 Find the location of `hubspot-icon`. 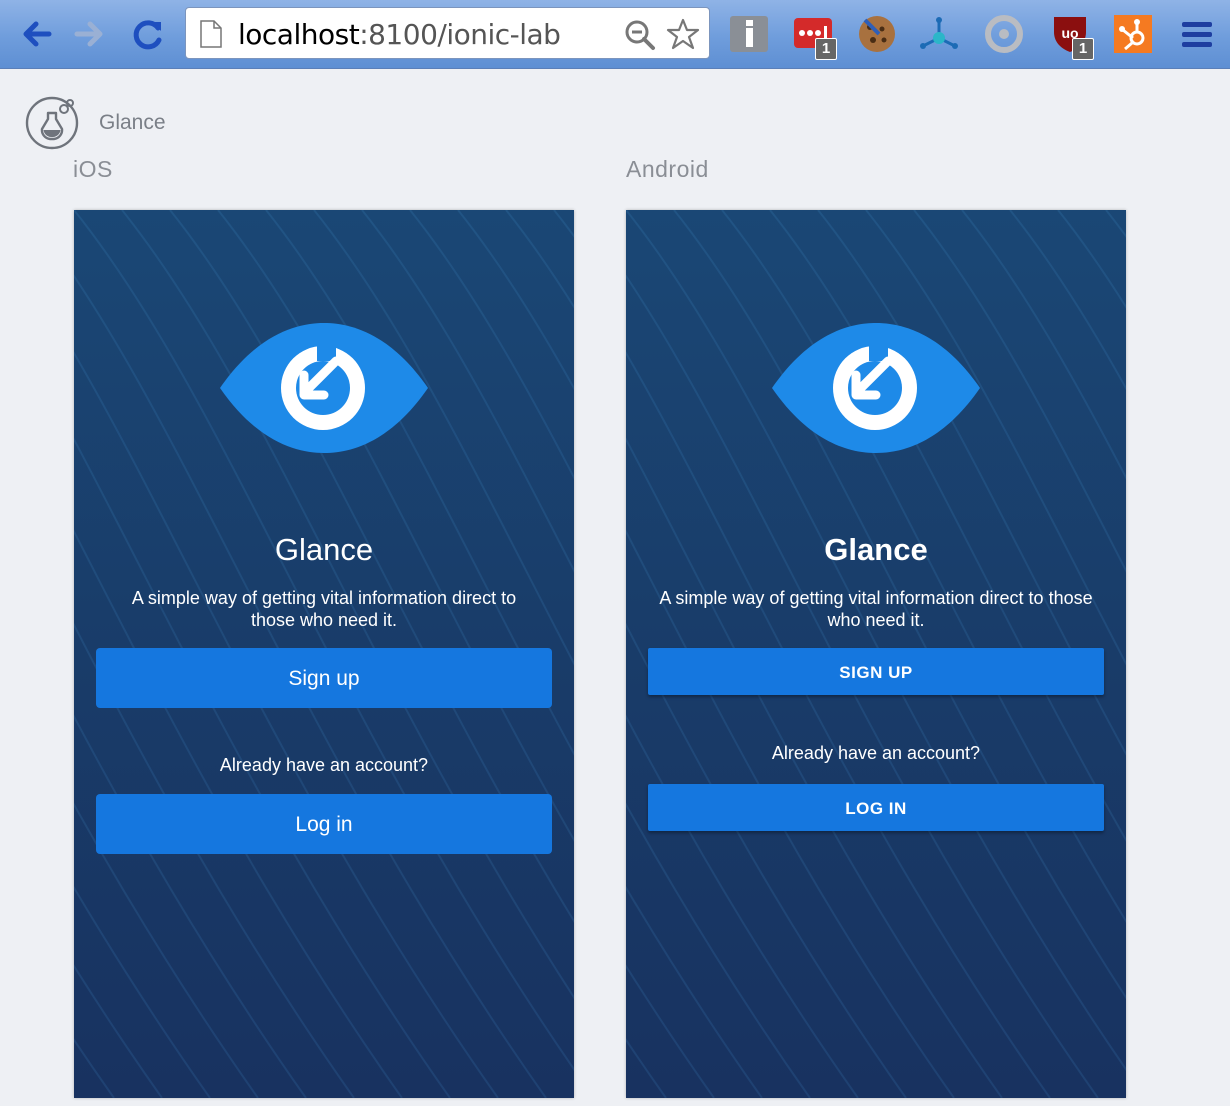

hubspot-icon is located at coordinates (1133, 34).